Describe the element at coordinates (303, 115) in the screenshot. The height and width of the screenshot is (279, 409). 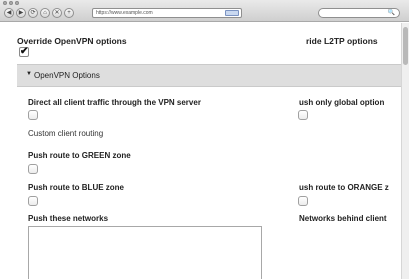
I see `push-global-options-checkbox` at that location.